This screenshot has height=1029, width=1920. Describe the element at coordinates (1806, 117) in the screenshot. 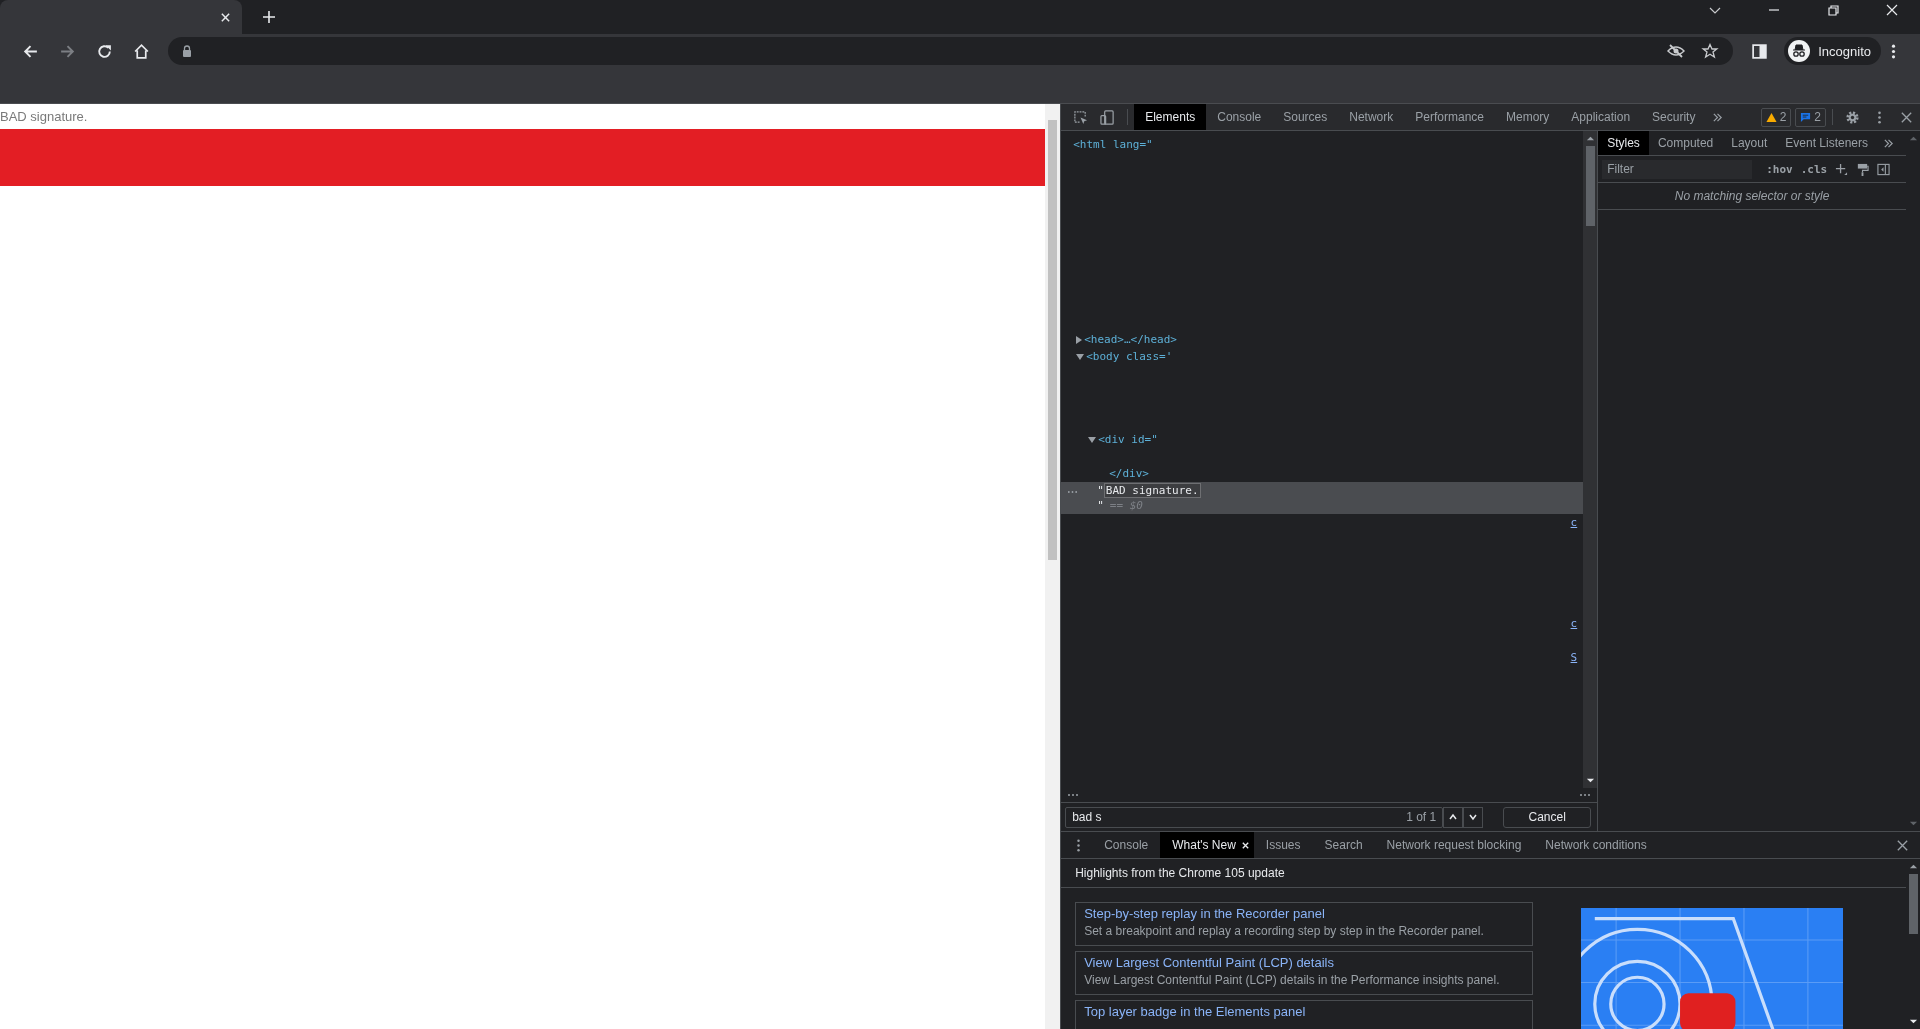

I see `message-icon` at that location.